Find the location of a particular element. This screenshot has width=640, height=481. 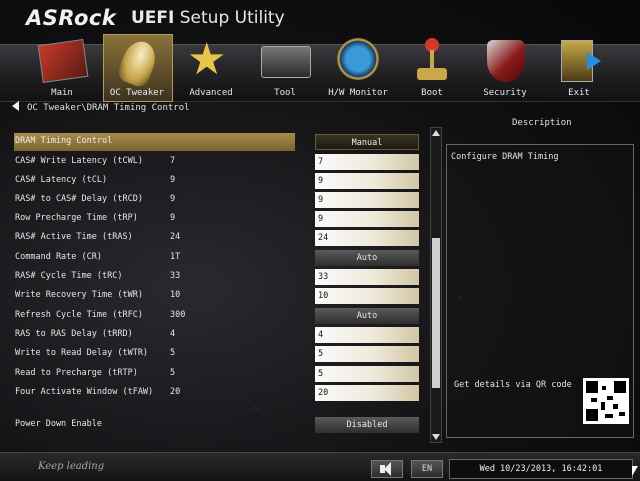

power-down-enable-select: Disabled is located at coordinates (367, 425).